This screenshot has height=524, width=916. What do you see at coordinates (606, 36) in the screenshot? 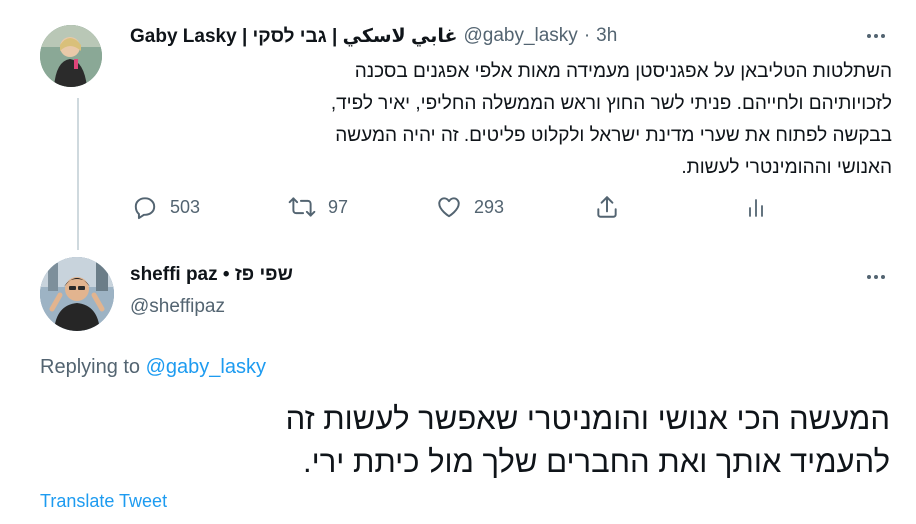
I see `timestamp: 3h` at bounding box center [606, 36].